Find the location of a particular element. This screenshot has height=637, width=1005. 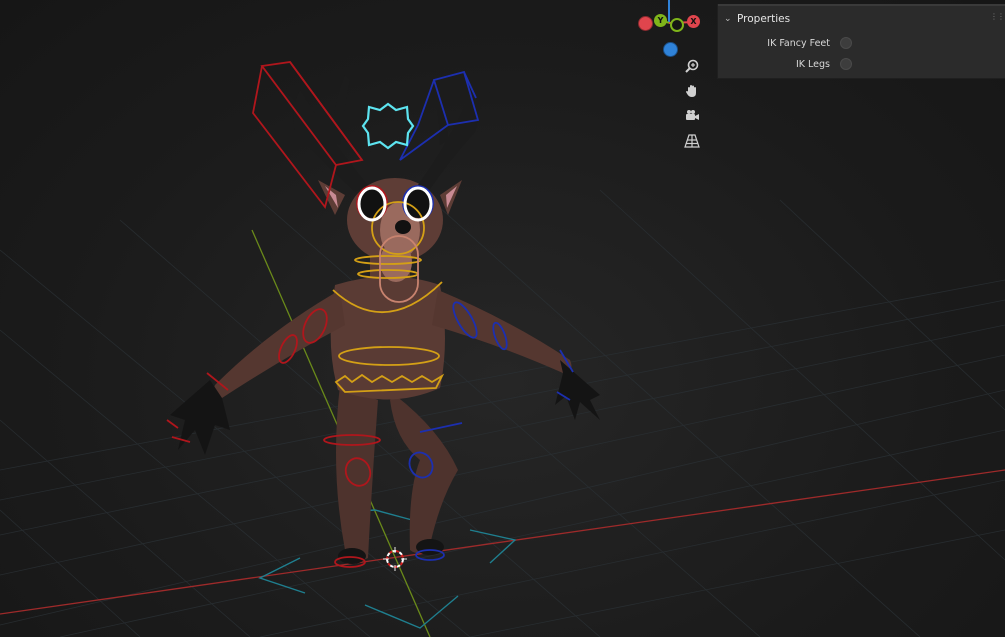

gizmo-z-negative is located at coordinates (670, 49).